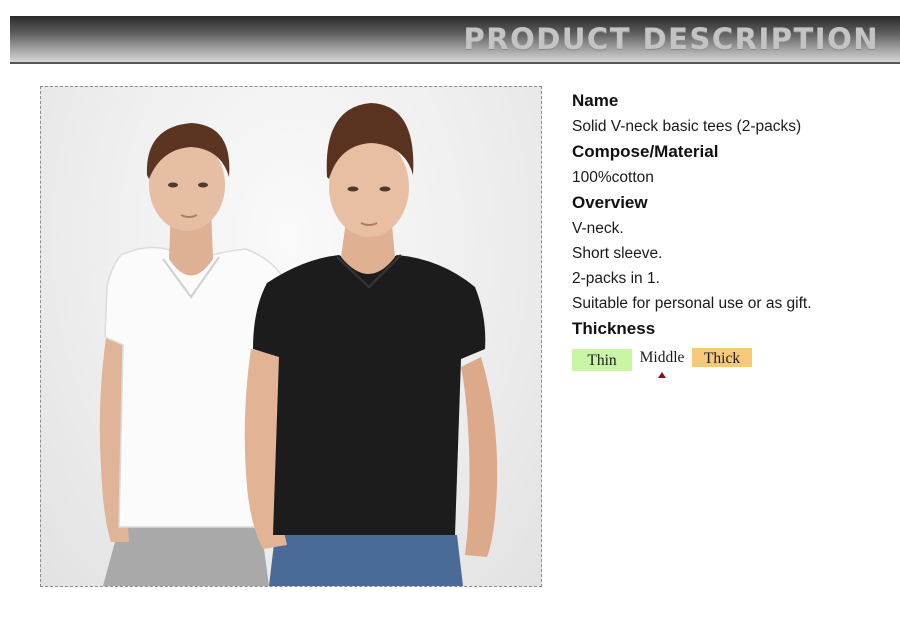 The width and height of the screenshot is (900, 622). Describe the element at coordinates (617, 253) in the screenshot. I see `overview-line: Short sleeve.` at that location.